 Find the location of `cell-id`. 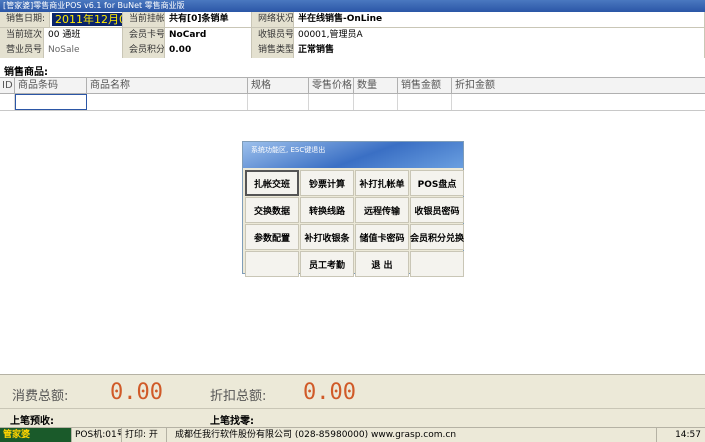

cell-id is located at coordinates (7, 102).